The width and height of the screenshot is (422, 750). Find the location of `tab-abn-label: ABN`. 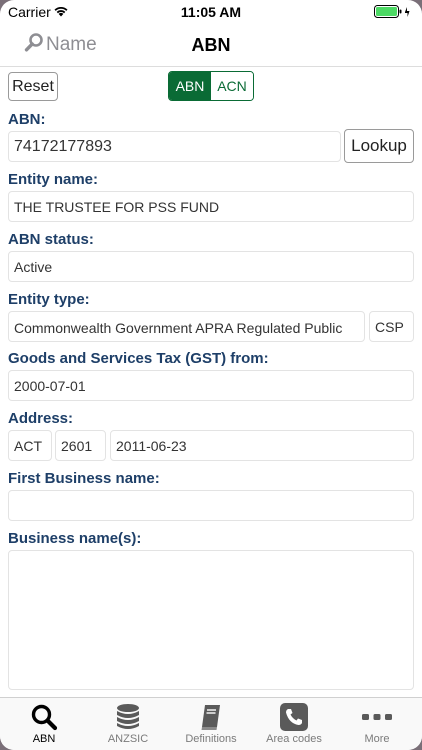

tab-abn-label: ABN is located at coordinates (44, 739).